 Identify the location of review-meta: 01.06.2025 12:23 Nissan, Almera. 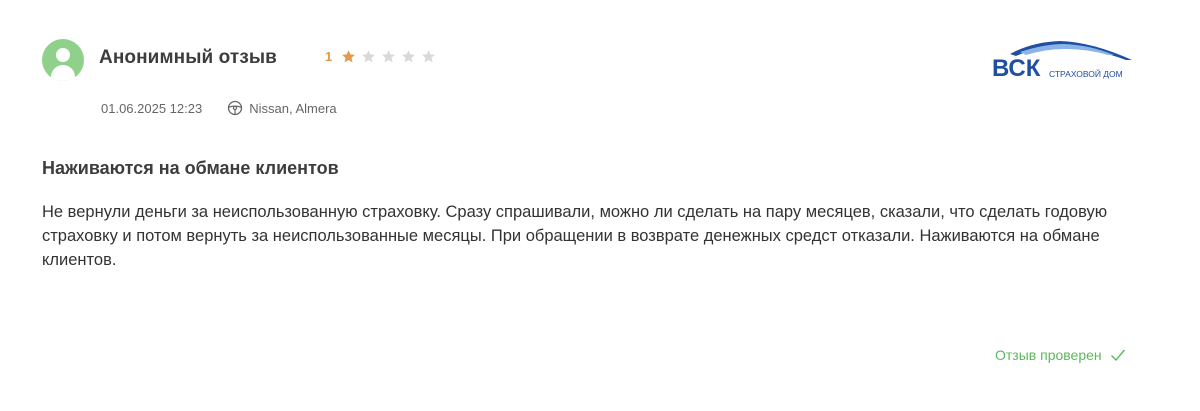
(219, 108).